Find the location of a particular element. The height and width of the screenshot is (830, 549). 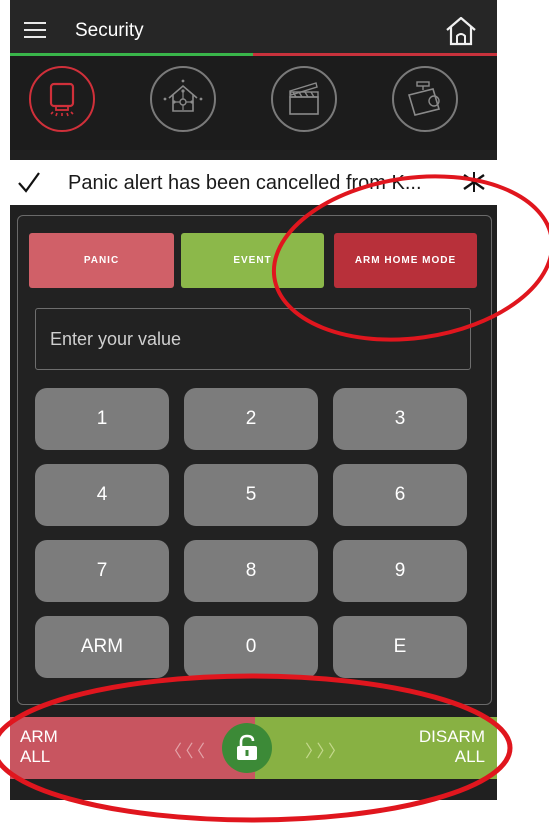

unlocked-padlock-icon is located at coordinates (247, 747).